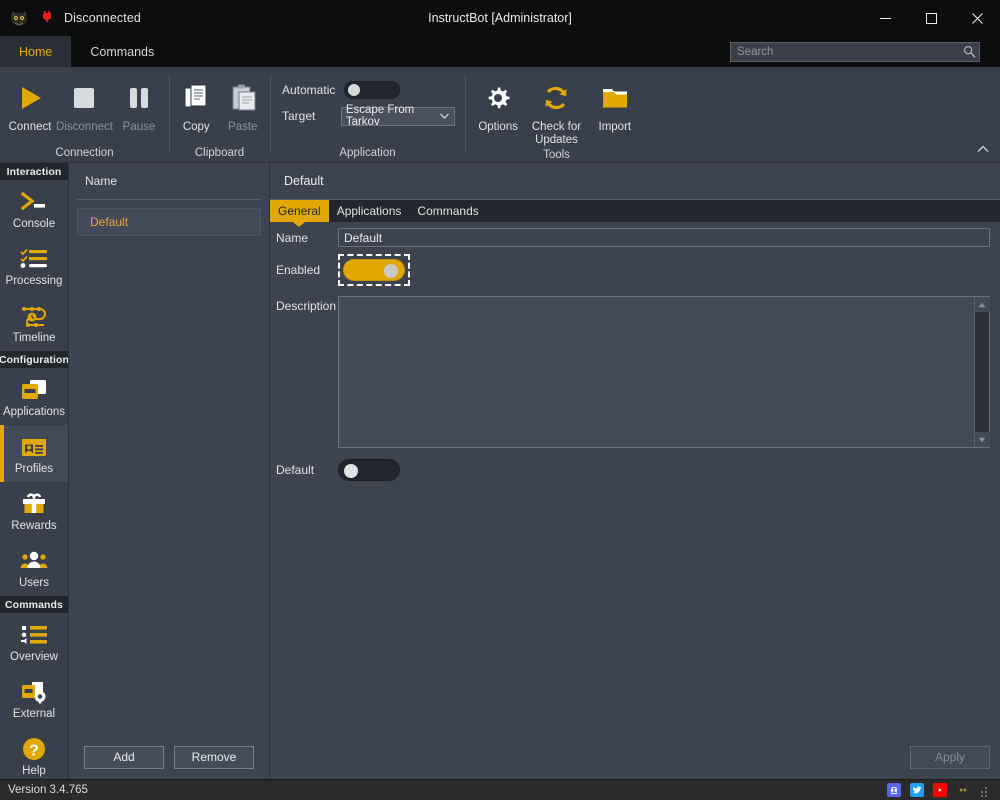 The image size is (1000, 800). I want to click on external-gear-icon, so click(34, 692).